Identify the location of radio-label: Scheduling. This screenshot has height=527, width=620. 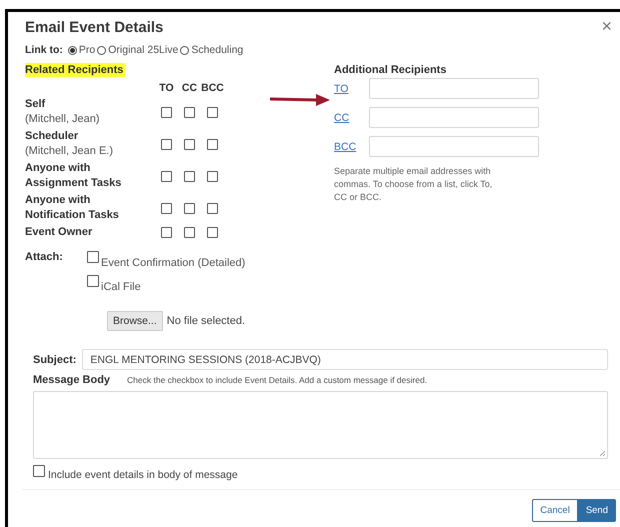
(217, 50).